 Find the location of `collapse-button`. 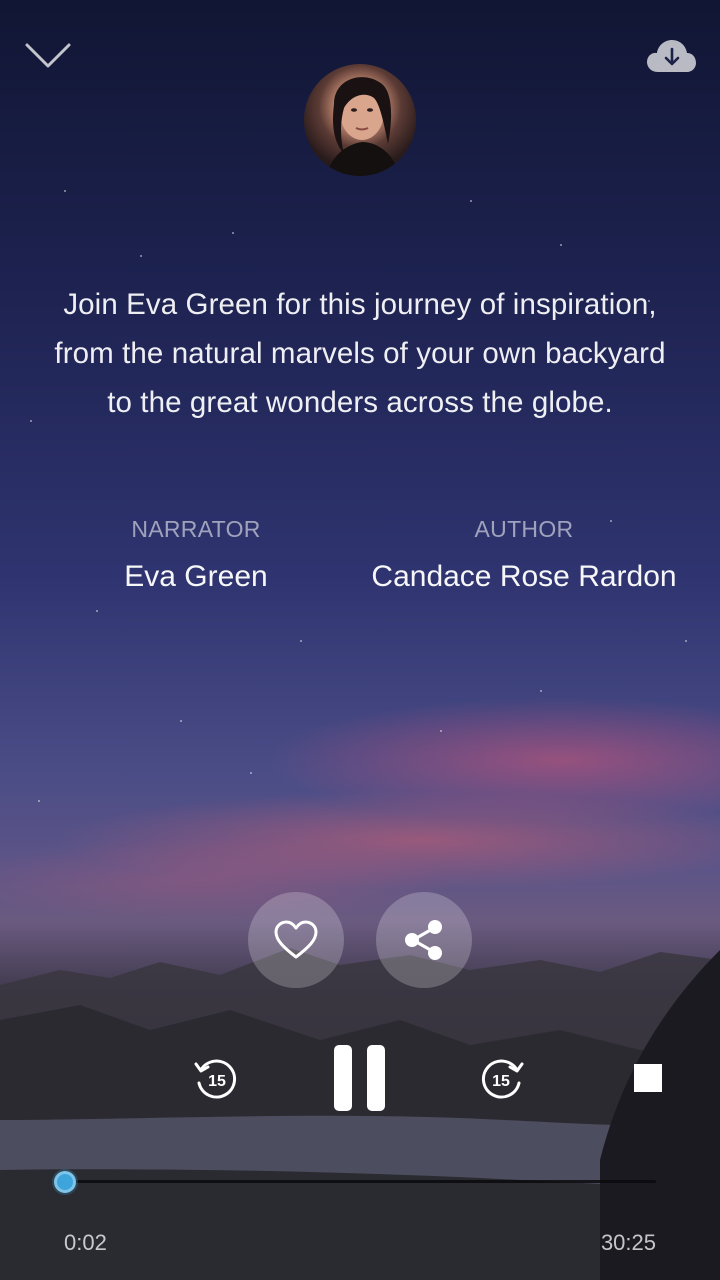

collapse-button is located at coordinates (48, 55).